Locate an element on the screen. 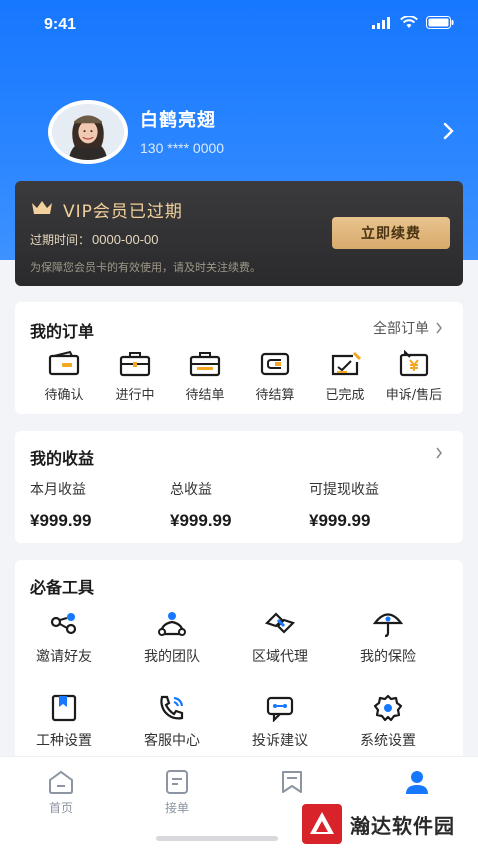 Image resolution: width=478 pixels, height=850 pixels. orders-card: 我的订单 全部订单 待确认 进行中 待结单 待结算 已完成 申诉/售后 is located at coordinates (239, 358).